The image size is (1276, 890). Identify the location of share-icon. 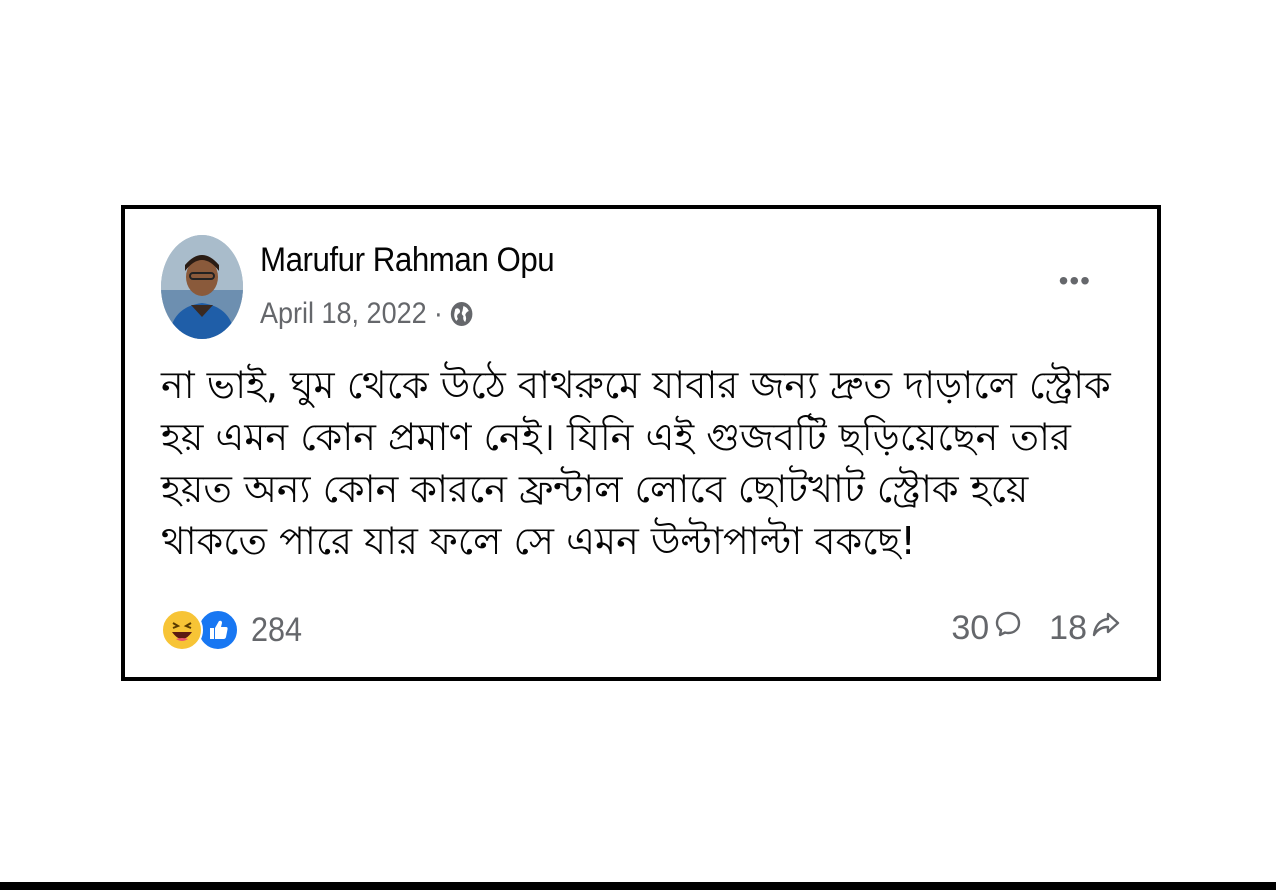
(1106, 628).